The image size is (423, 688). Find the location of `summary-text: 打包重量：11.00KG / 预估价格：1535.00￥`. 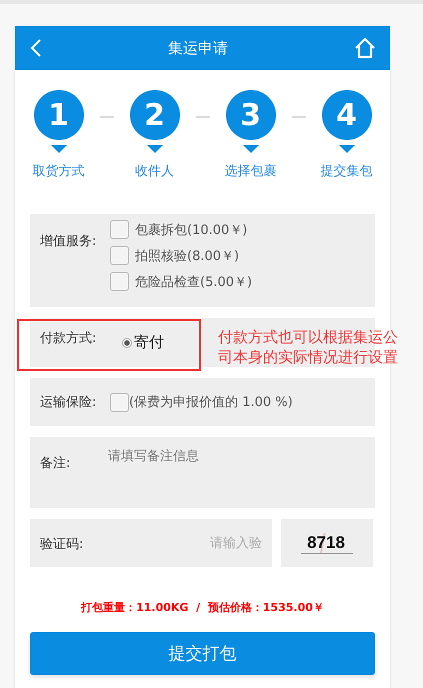

summary-text: 打包重量：11.00KG / 预估价格：1535.00￥ is located at coordinates (202, 607).